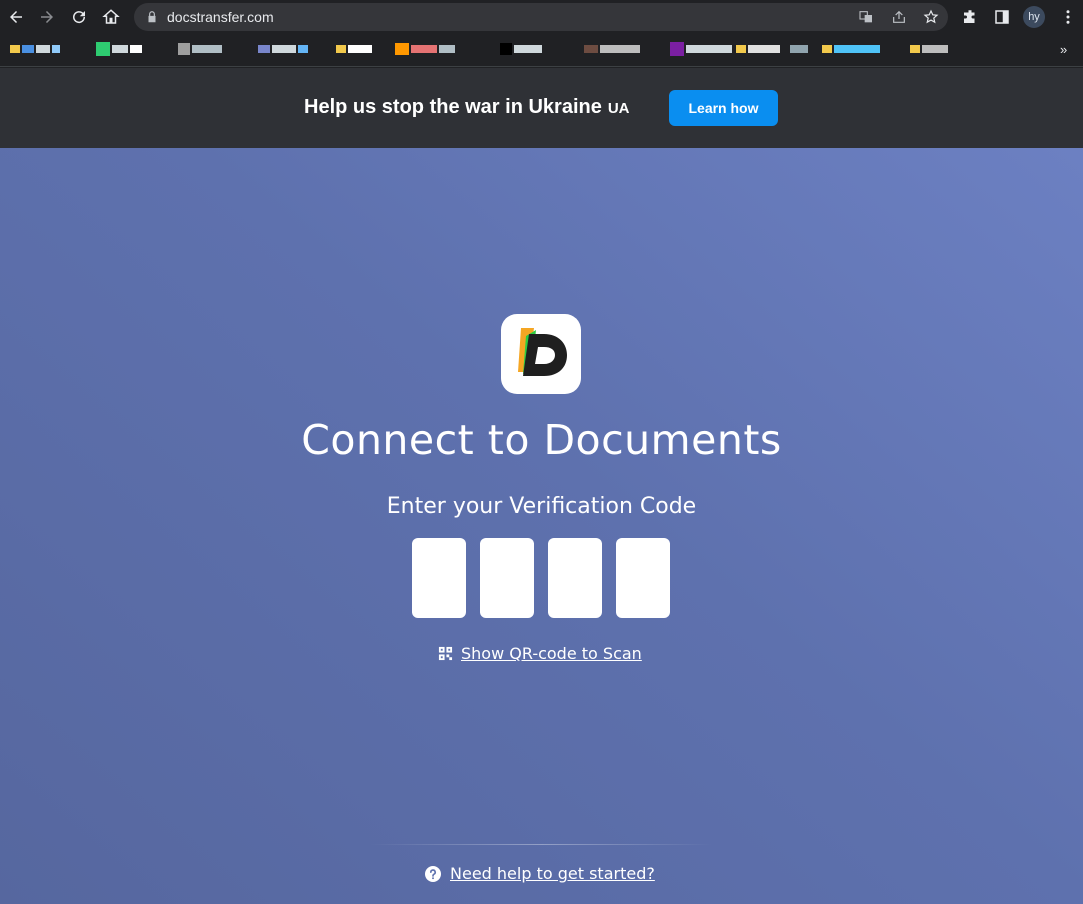  I want to click on bookmark-star-icon, so click(931, 17).